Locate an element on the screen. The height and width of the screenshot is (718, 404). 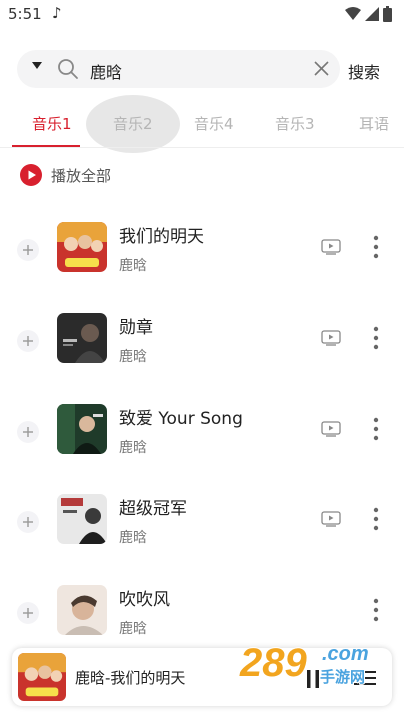
song-row: 致爱 Your Song 鹿晗 is located at coordinates (202, 432).